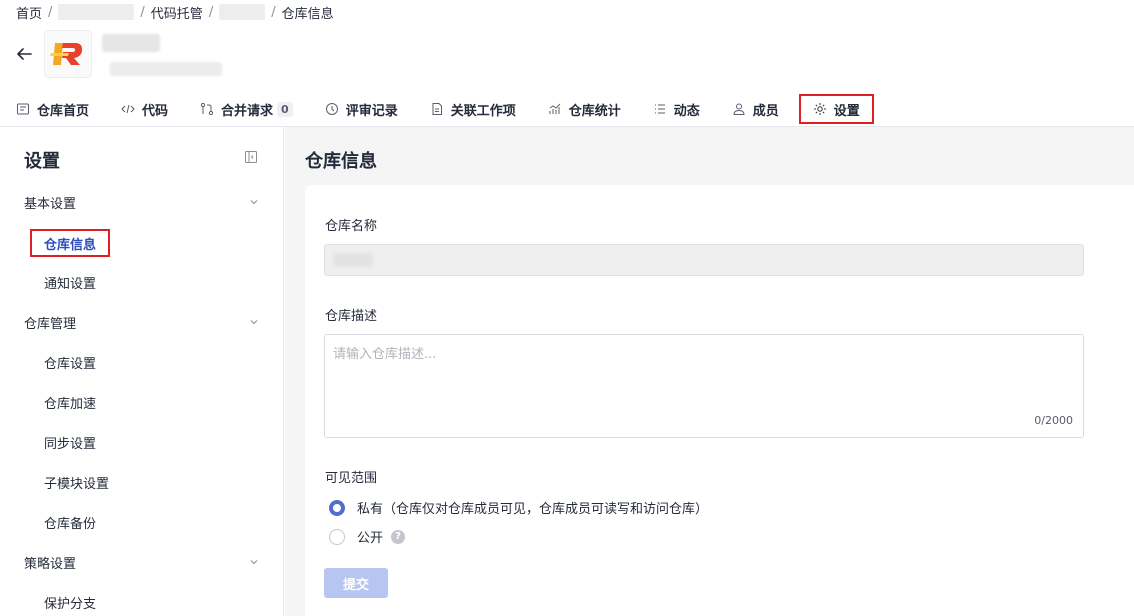 The height and width of the screenshot is (616, 1134). Describe the element at coordinates (23, 109) in the screenshot. I see `repo-home-icon` at that location.